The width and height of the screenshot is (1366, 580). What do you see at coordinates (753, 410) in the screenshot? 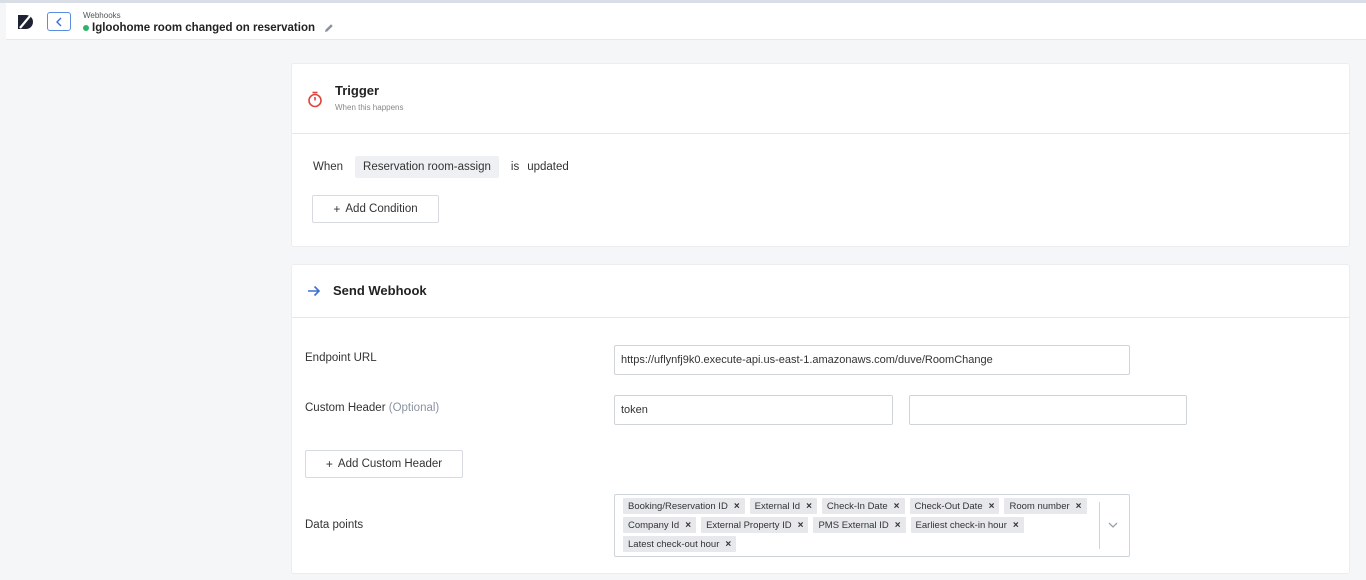
I see `custom-header-key-input: token` at bounding box center [753, 410].